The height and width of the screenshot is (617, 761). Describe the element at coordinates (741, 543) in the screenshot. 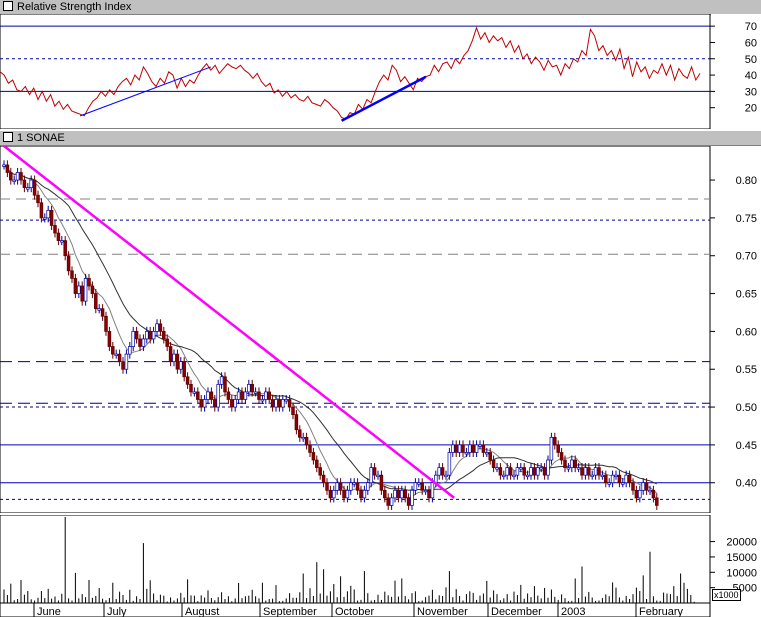

I see `volume-axis-tick-label: 20000` at that location.